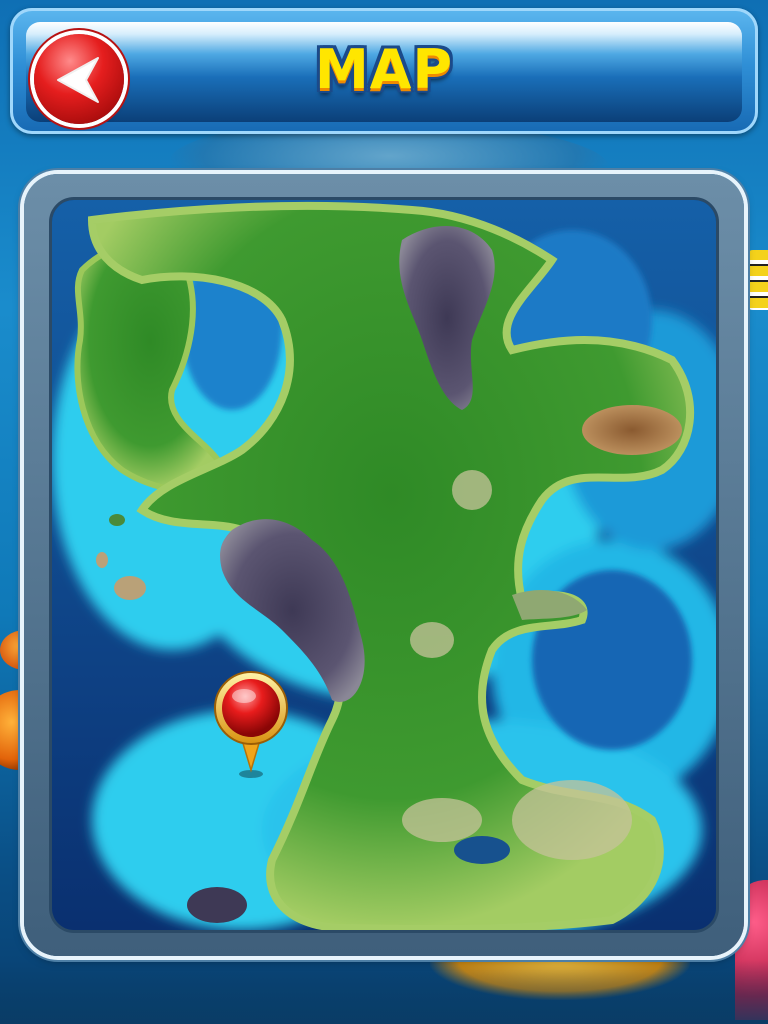 This screenshot has width=768, height=1024. I want to click on page-title: MAP, so click(384, 69).